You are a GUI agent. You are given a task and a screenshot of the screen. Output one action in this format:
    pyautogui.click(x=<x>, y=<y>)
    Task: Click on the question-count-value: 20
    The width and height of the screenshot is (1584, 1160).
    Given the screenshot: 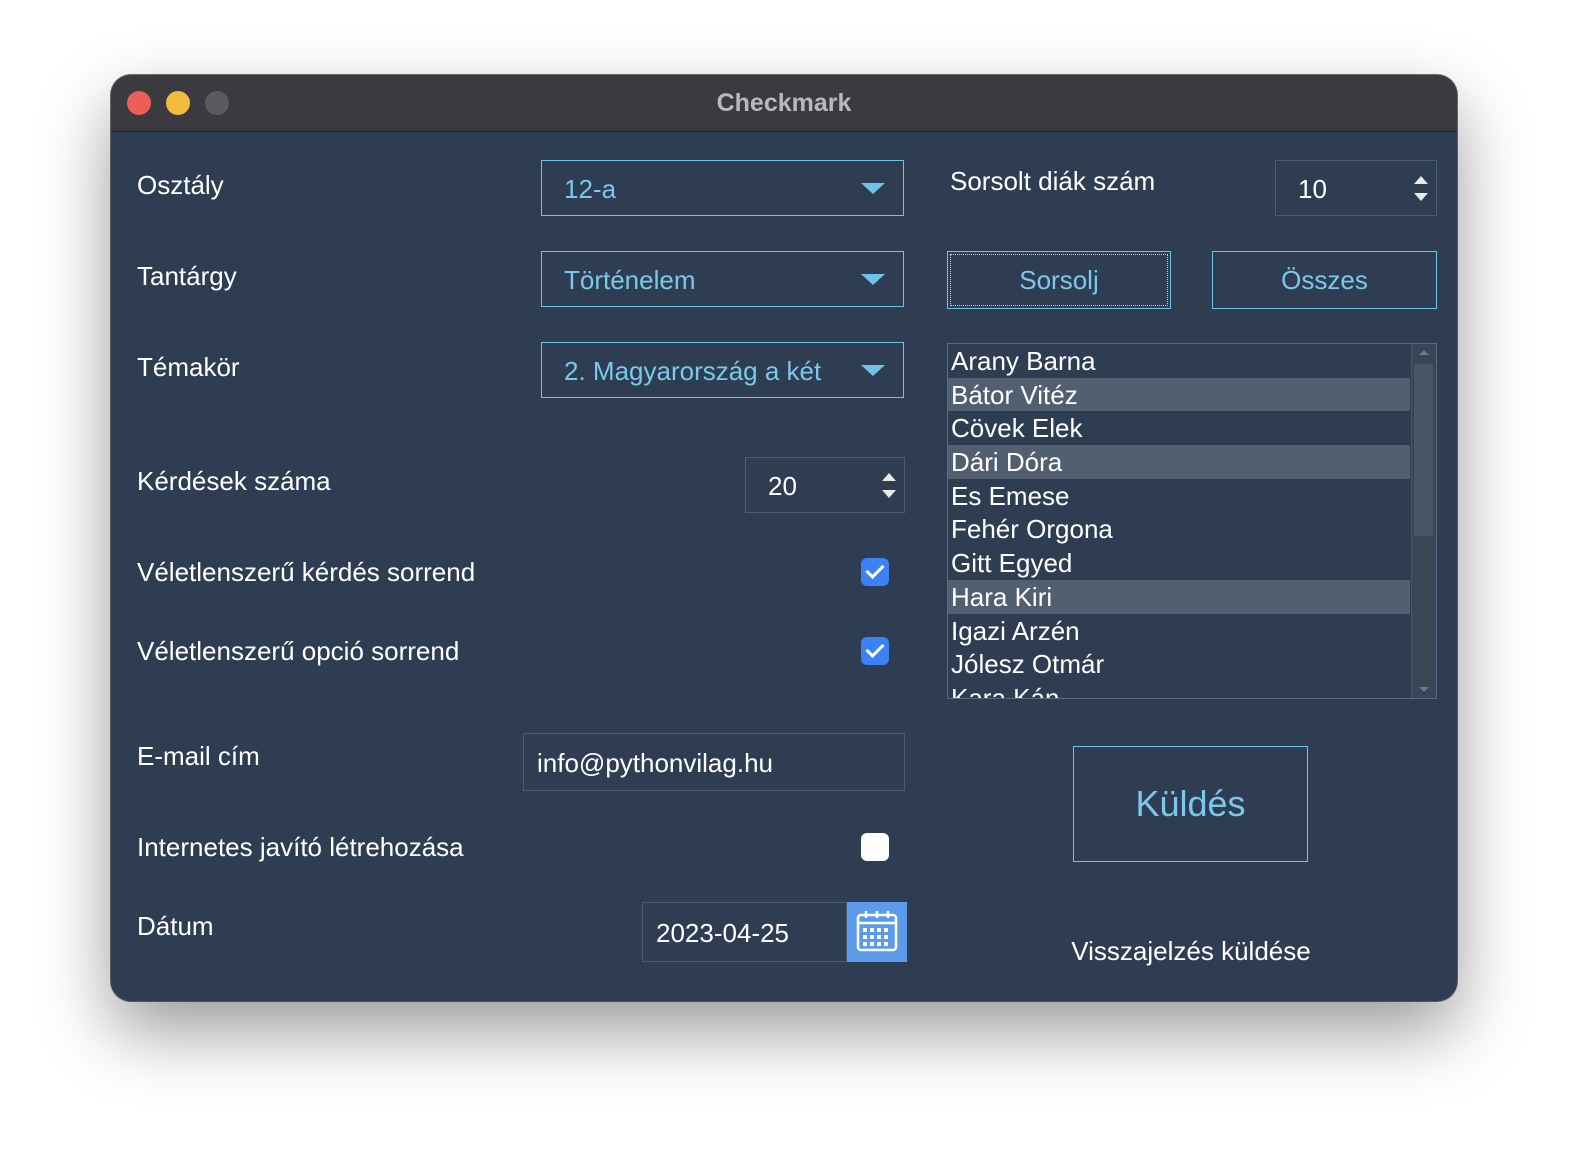 What is the action you would take?
    pyautogui.click(x=782, y=486)
    